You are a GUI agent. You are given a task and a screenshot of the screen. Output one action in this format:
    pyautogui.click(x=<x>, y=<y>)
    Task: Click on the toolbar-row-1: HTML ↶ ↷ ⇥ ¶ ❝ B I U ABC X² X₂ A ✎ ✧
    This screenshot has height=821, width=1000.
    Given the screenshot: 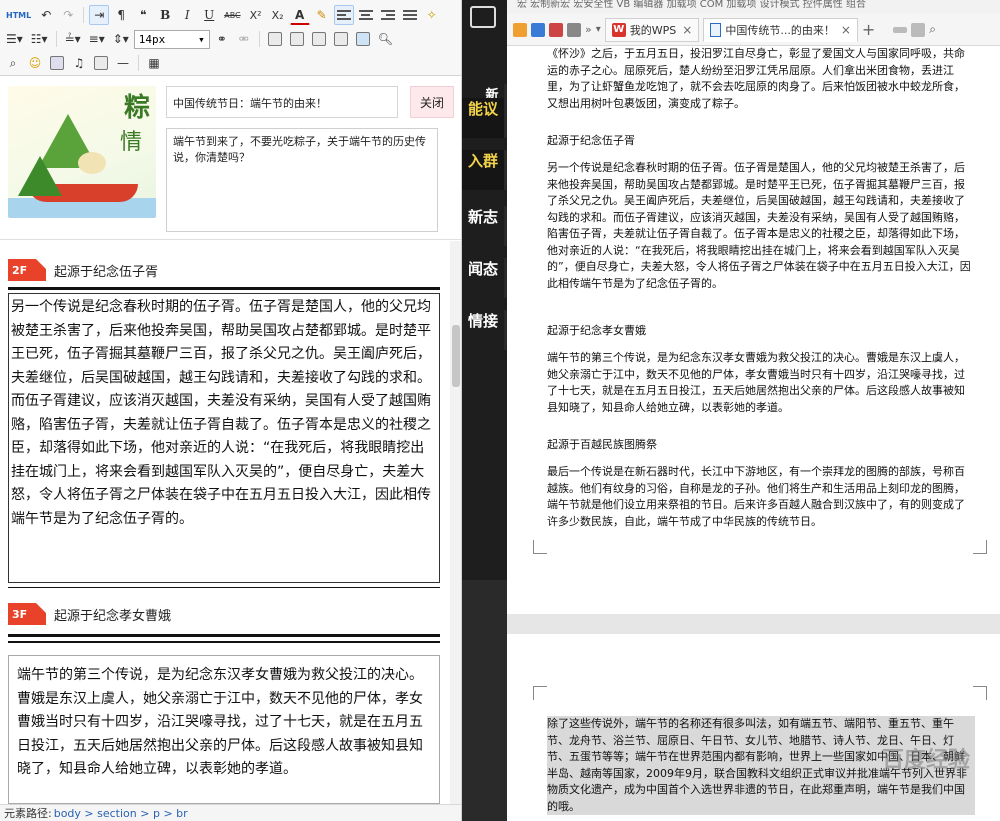 What is the action you would take?
    pyautogui.click(x=230, y=15)
    